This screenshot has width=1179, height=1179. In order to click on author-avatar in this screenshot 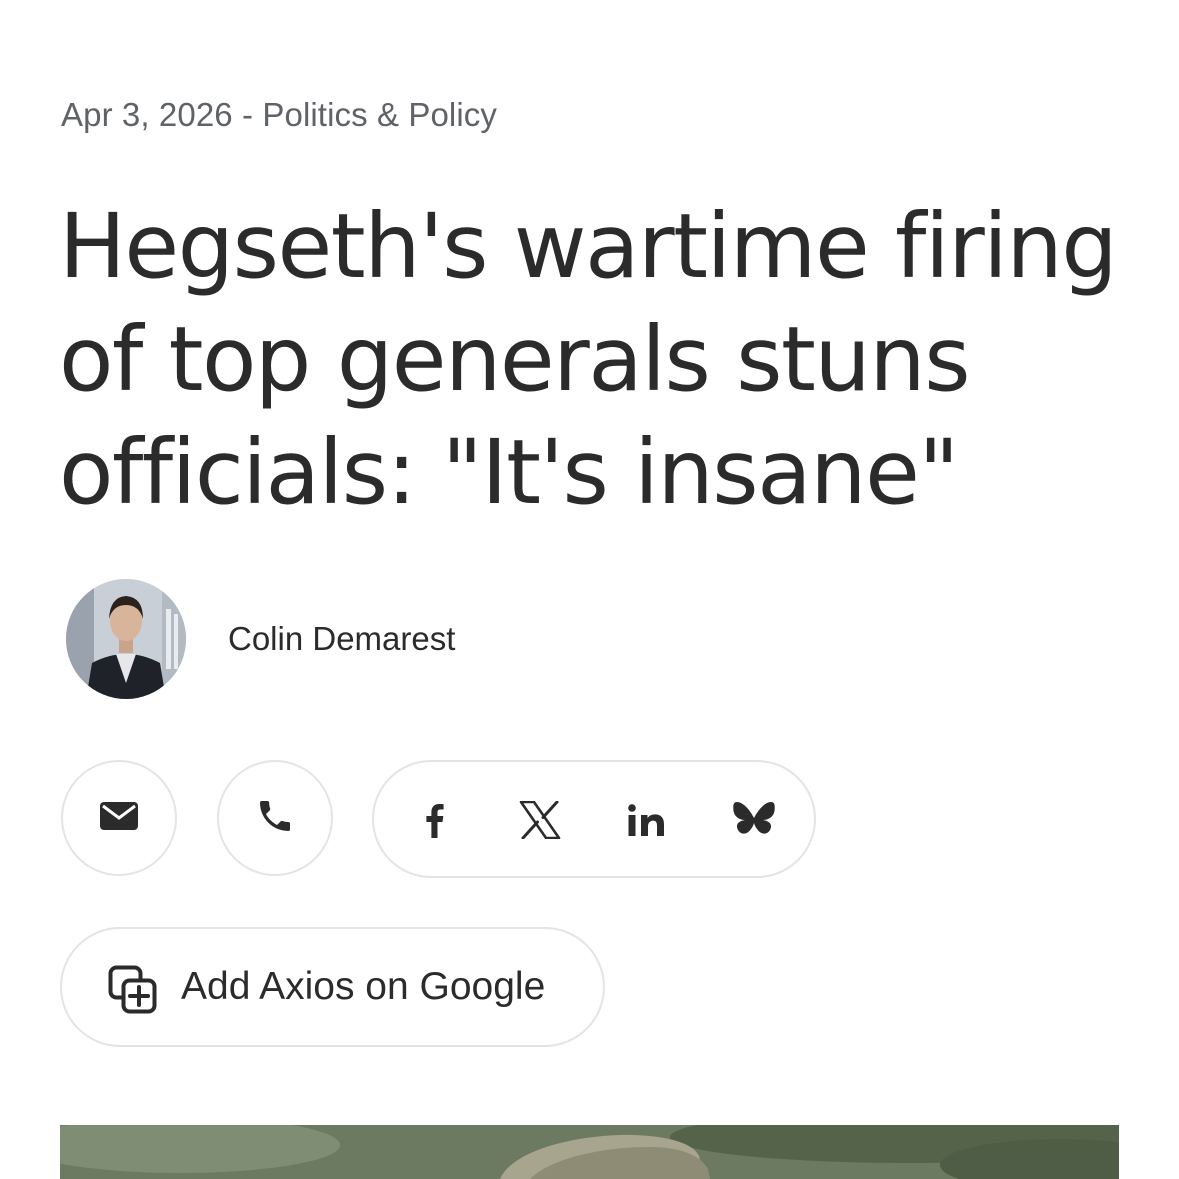, I will do `click(126, 639)`.